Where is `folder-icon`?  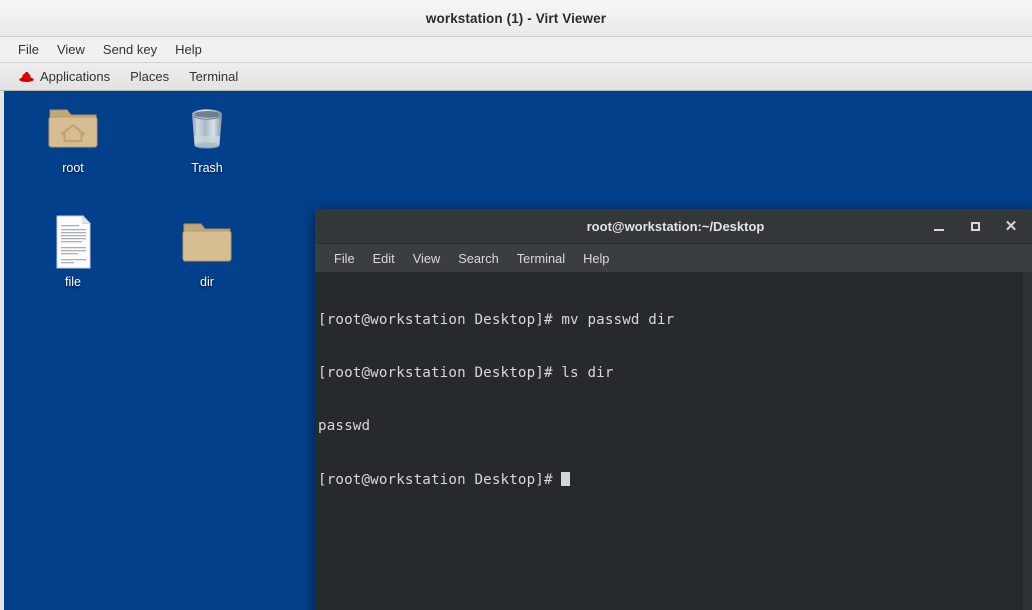 folder-icon is located at coordinates (207, 242).